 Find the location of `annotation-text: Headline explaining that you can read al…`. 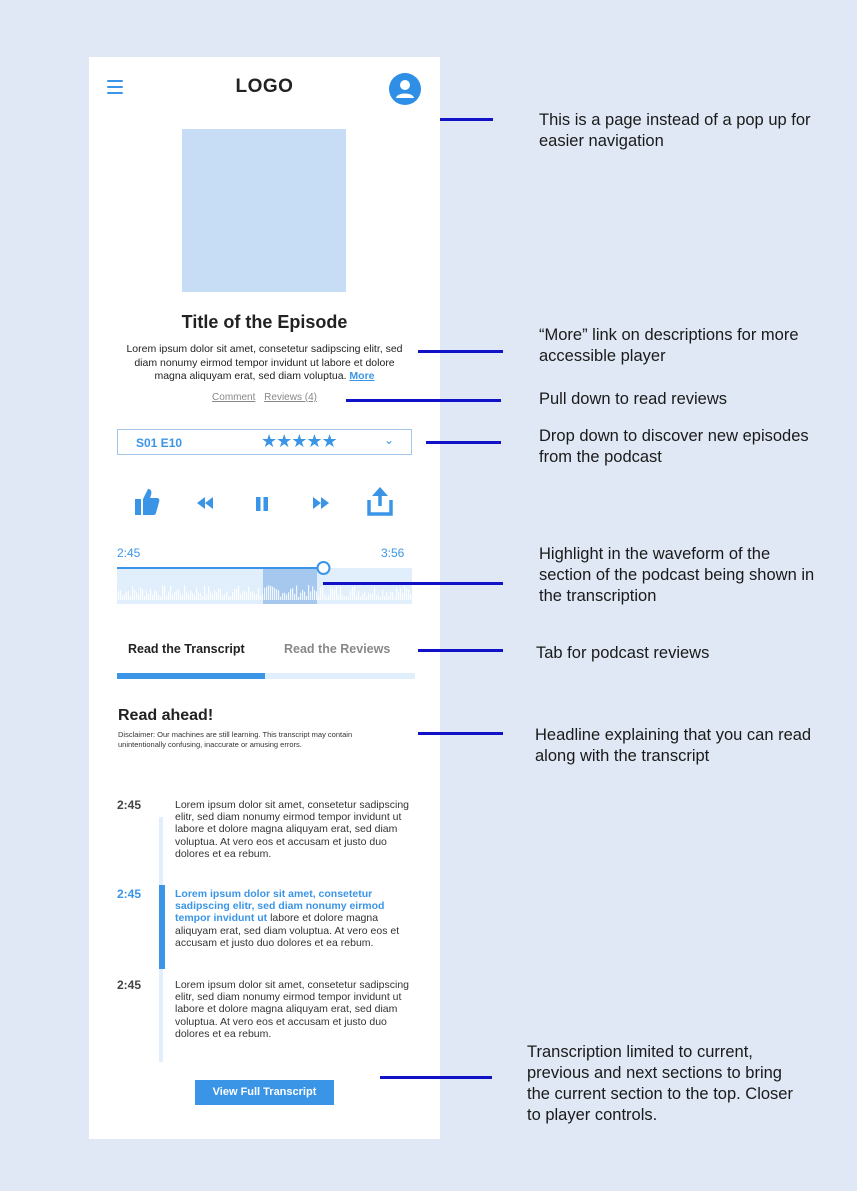

annotation-text: Headline explaining that you can read al… is located at coordinates (673, 745).